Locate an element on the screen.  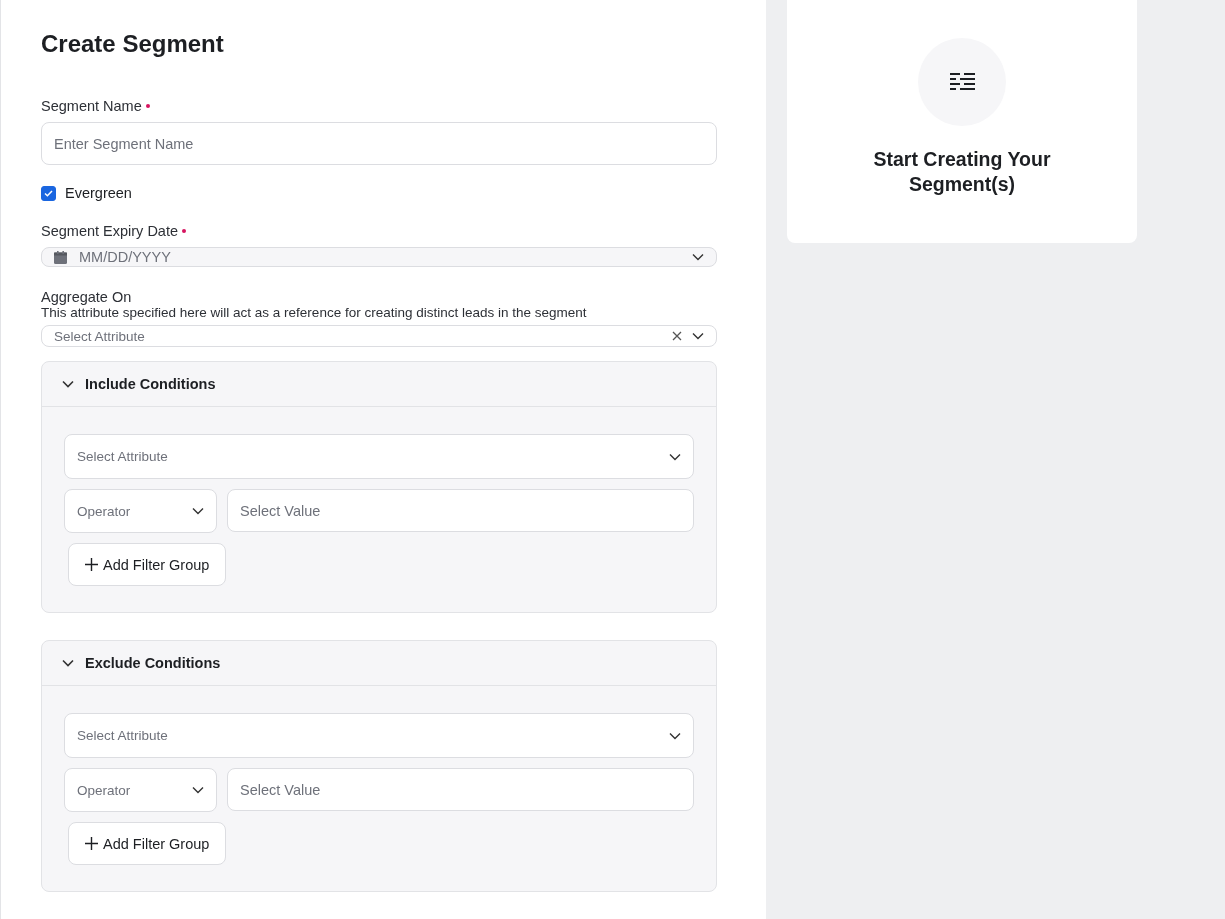
empty-state-title: Start Creating Your Segment(s) is located at coordinates (962, 172).